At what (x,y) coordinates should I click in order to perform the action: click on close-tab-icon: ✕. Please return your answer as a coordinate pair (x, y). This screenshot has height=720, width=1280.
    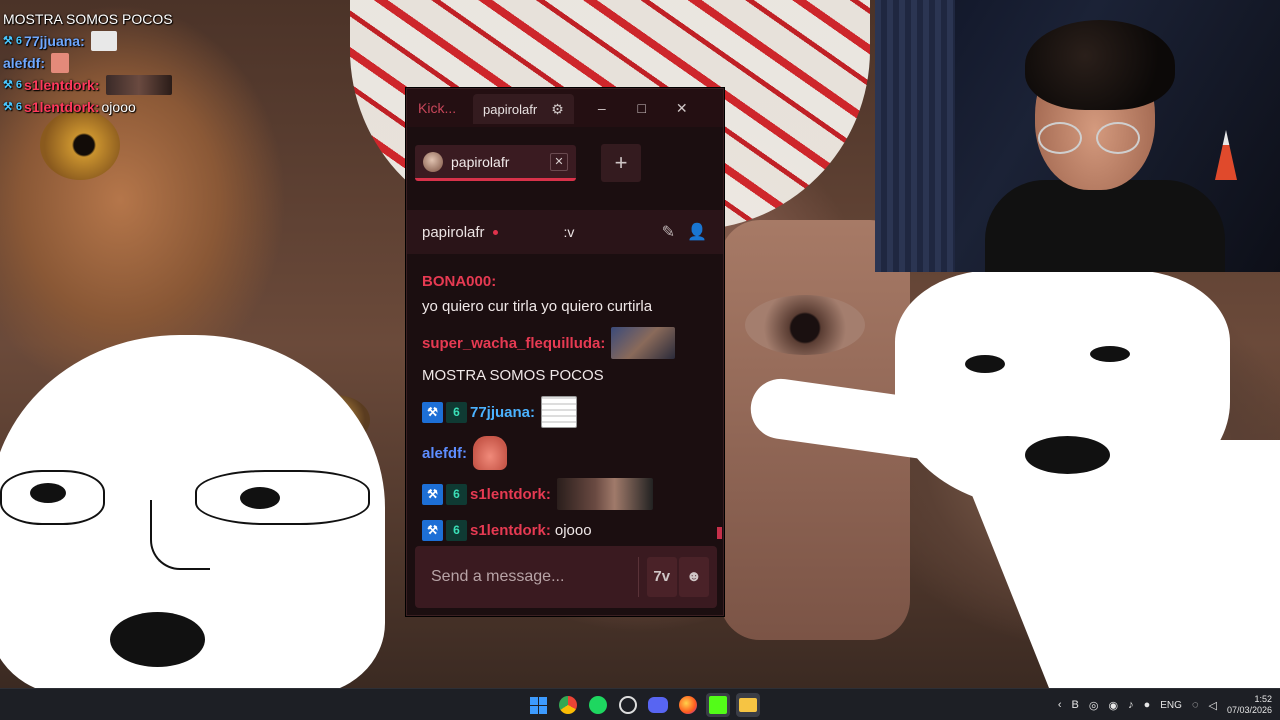
    Looking at the image, I should click on (559, 161).